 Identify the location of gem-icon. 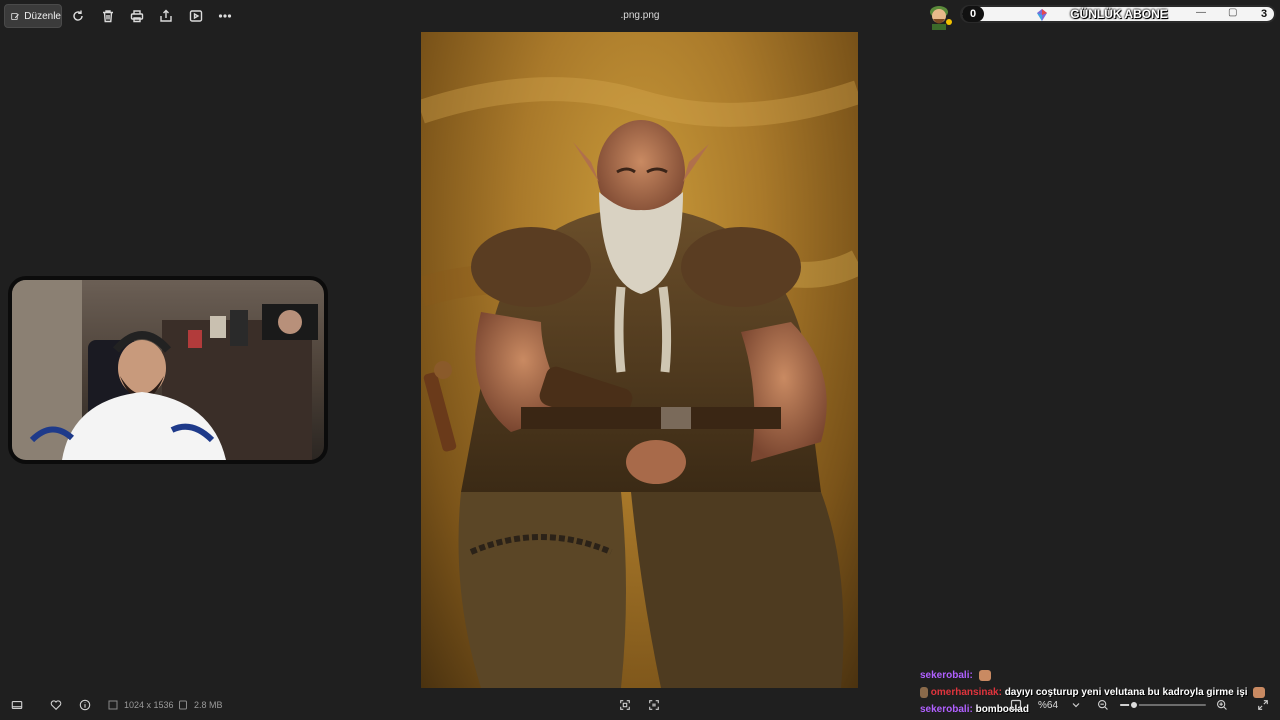
(1042, 15).